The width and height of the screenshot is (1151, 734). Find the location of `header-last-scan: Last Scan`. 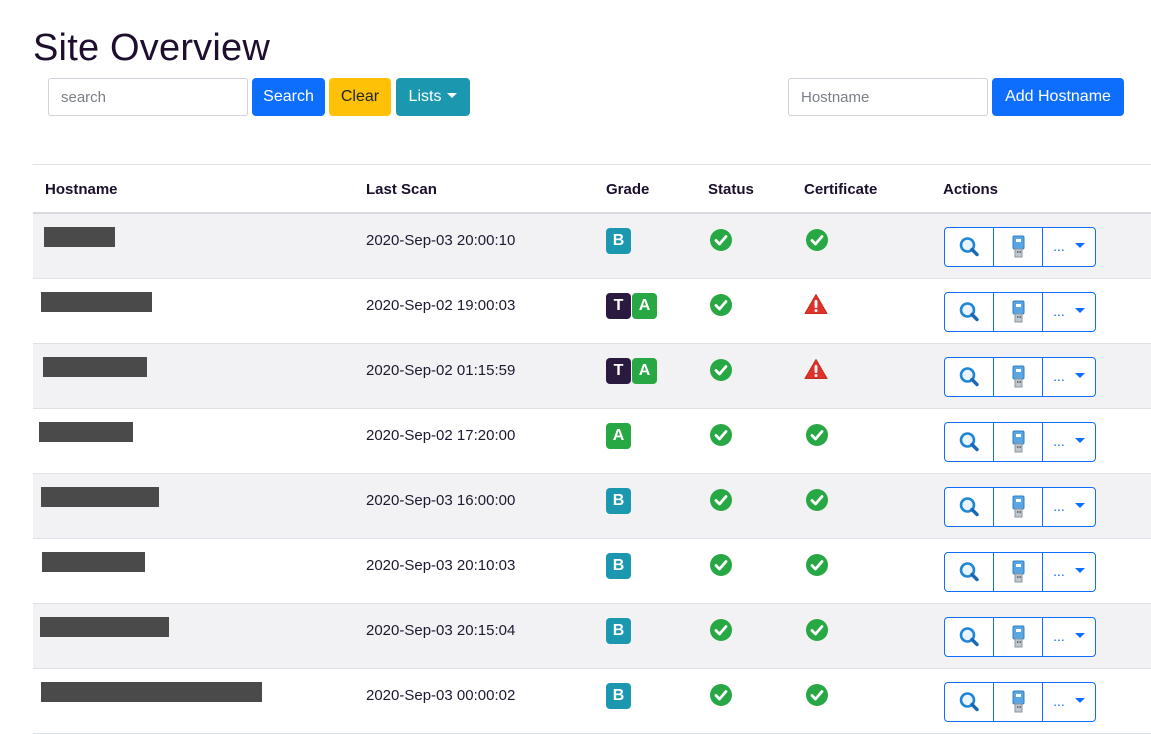

header-last-scan: Last Scan is located at coordinates (401, 189).